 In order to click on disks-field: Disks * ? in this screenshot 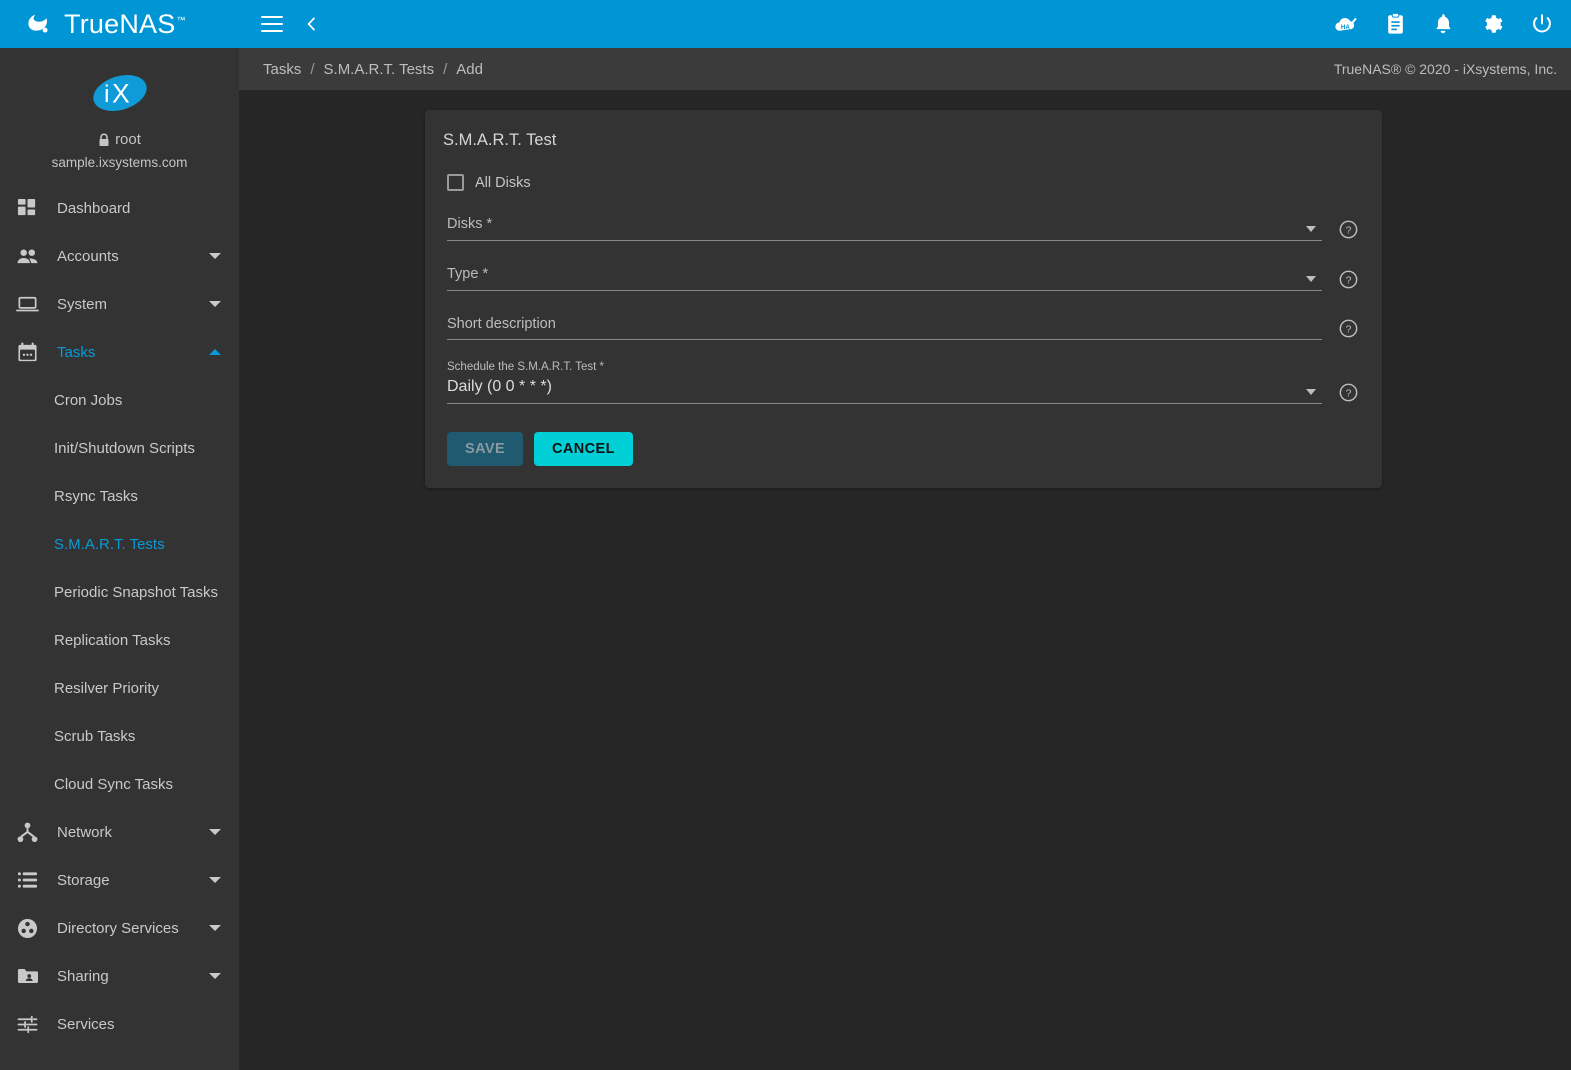, I will do `click(902, 227)`.